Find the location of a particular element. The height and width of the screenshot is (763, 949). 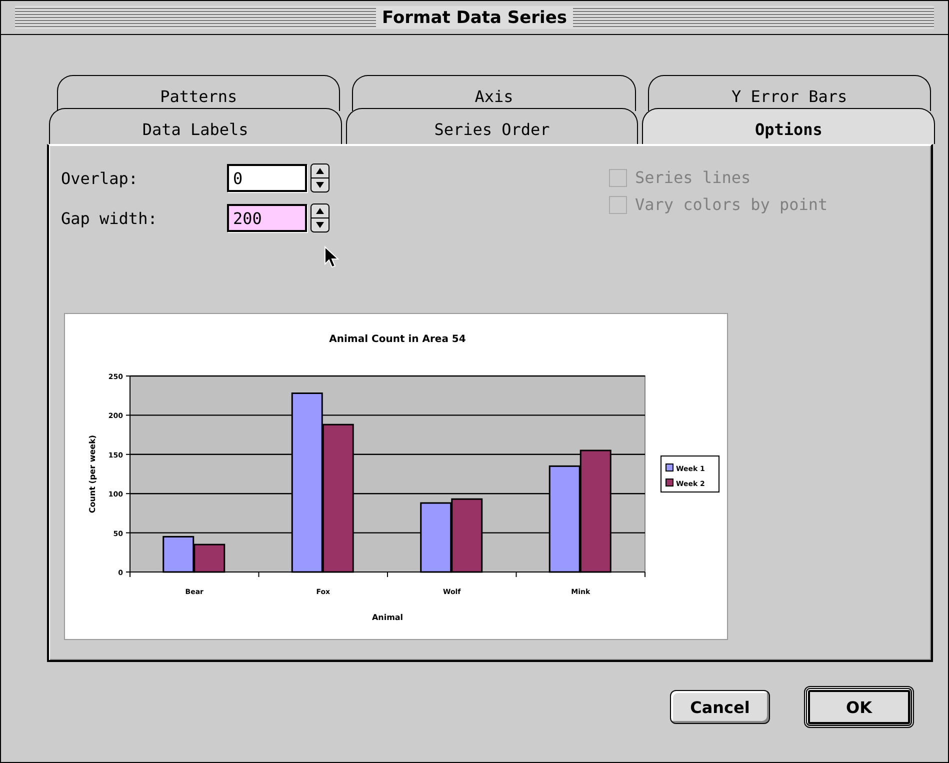

tab: Axis is located at coordinates (494, 93).